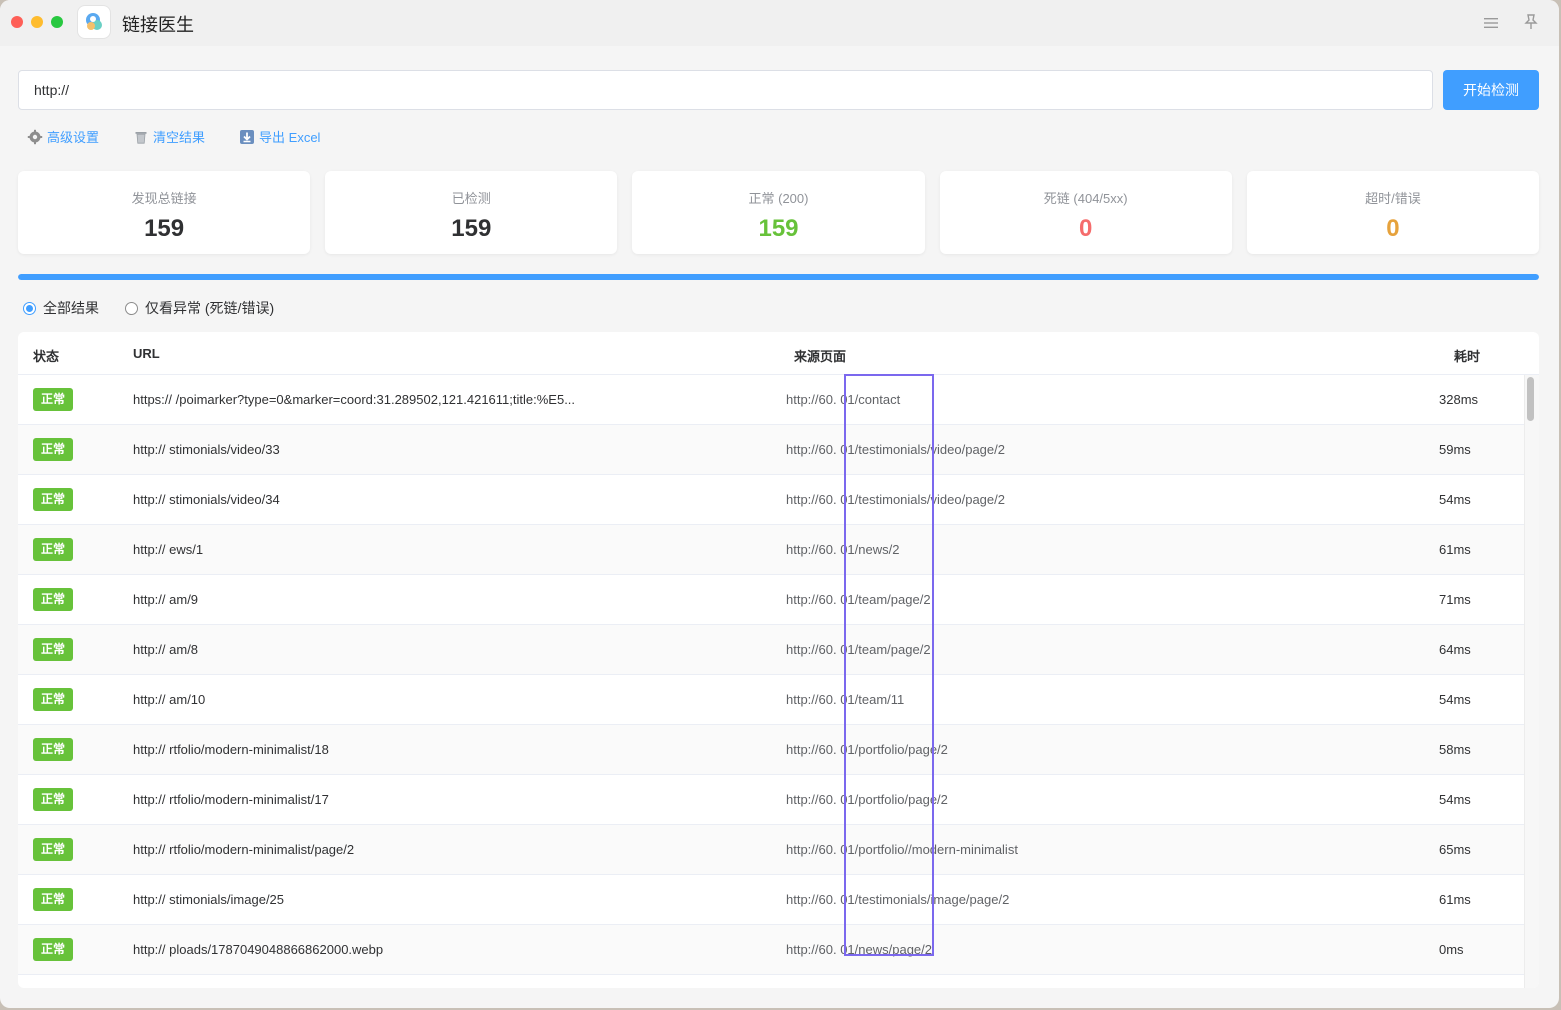 The height and width of the screenshot is (1010, 1561). Describe the element at coordinates (771, 550) in the screenshot. I see `table-row: 正常 http:// ews/1 http://60. 01/news/2 61ms` at that location.